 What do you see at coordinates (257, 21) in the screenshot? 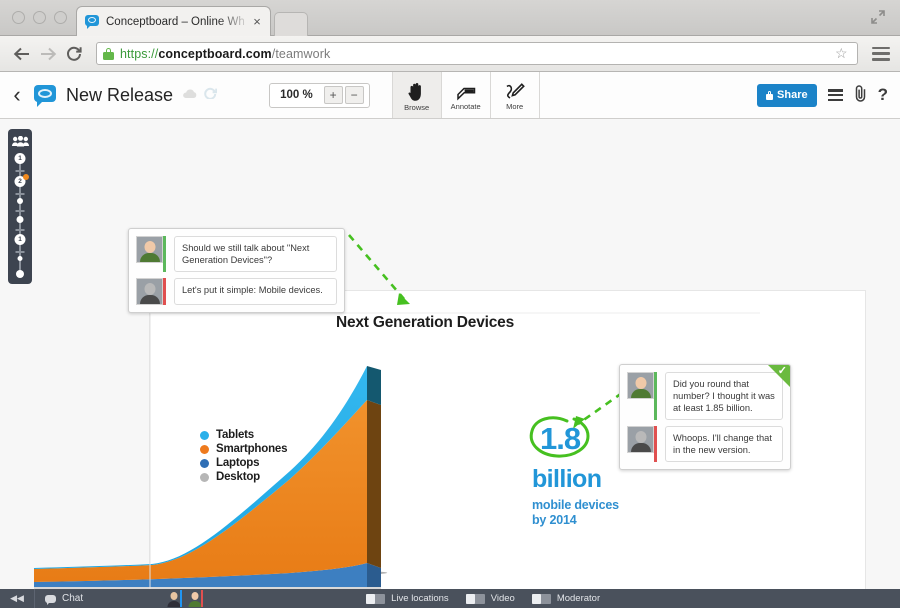
I see `close-tab-button: ×` at bounding box center [257, 21].